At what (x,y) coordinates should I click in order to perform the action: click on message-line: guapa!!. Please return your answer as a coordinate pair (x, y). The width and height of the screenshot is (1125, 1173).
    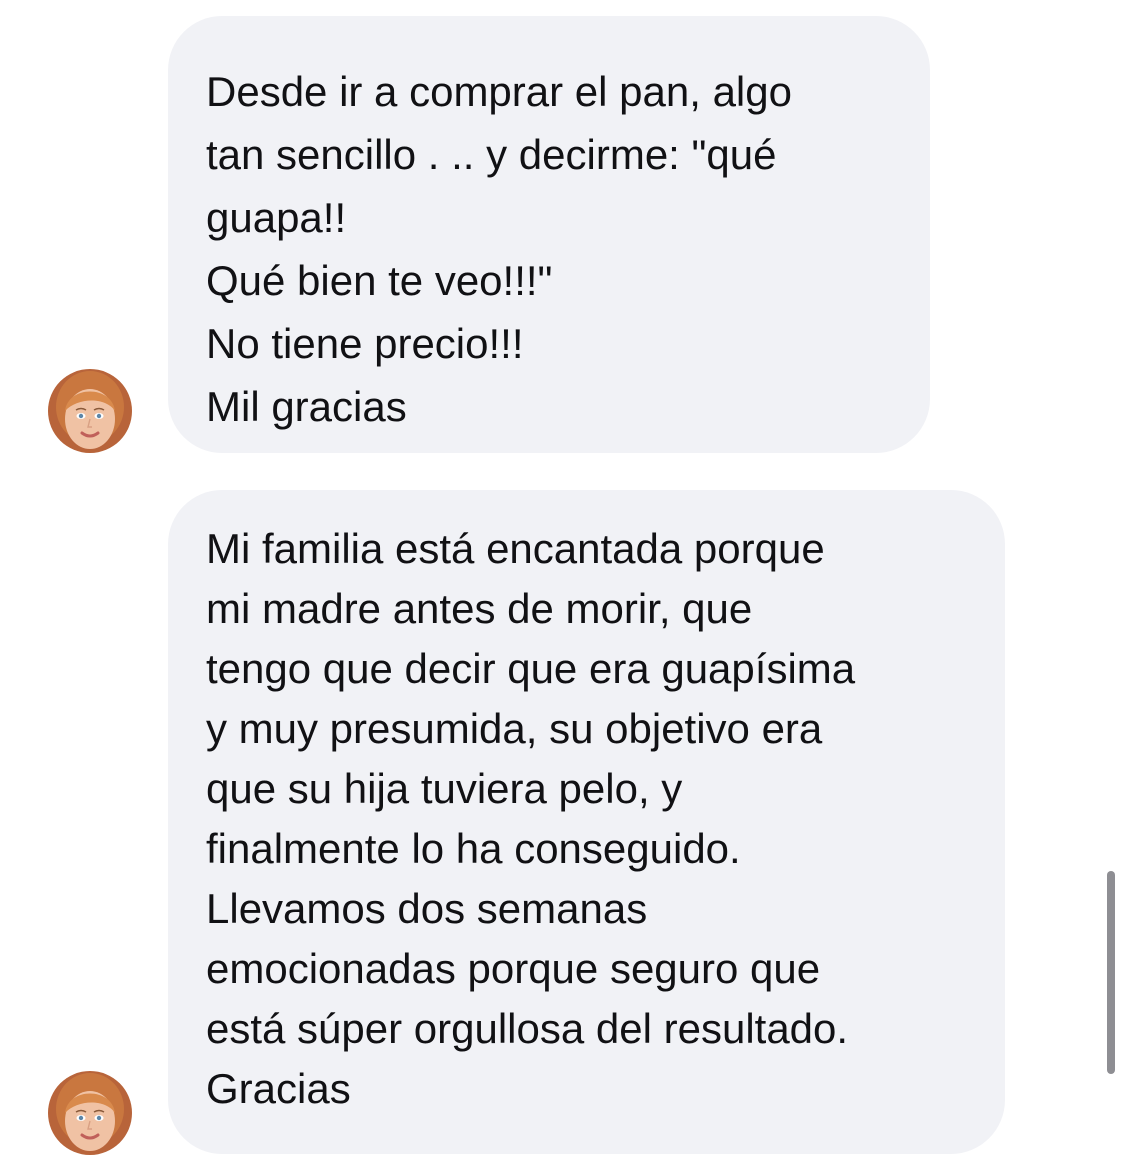
    Looking at the image, I should click on (276, 217).